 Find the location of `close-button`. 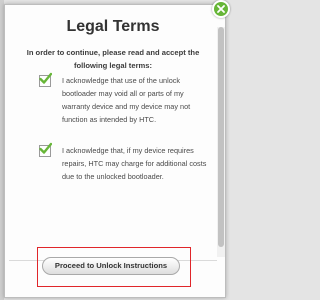

close-button is located at coordinates (221, 9).